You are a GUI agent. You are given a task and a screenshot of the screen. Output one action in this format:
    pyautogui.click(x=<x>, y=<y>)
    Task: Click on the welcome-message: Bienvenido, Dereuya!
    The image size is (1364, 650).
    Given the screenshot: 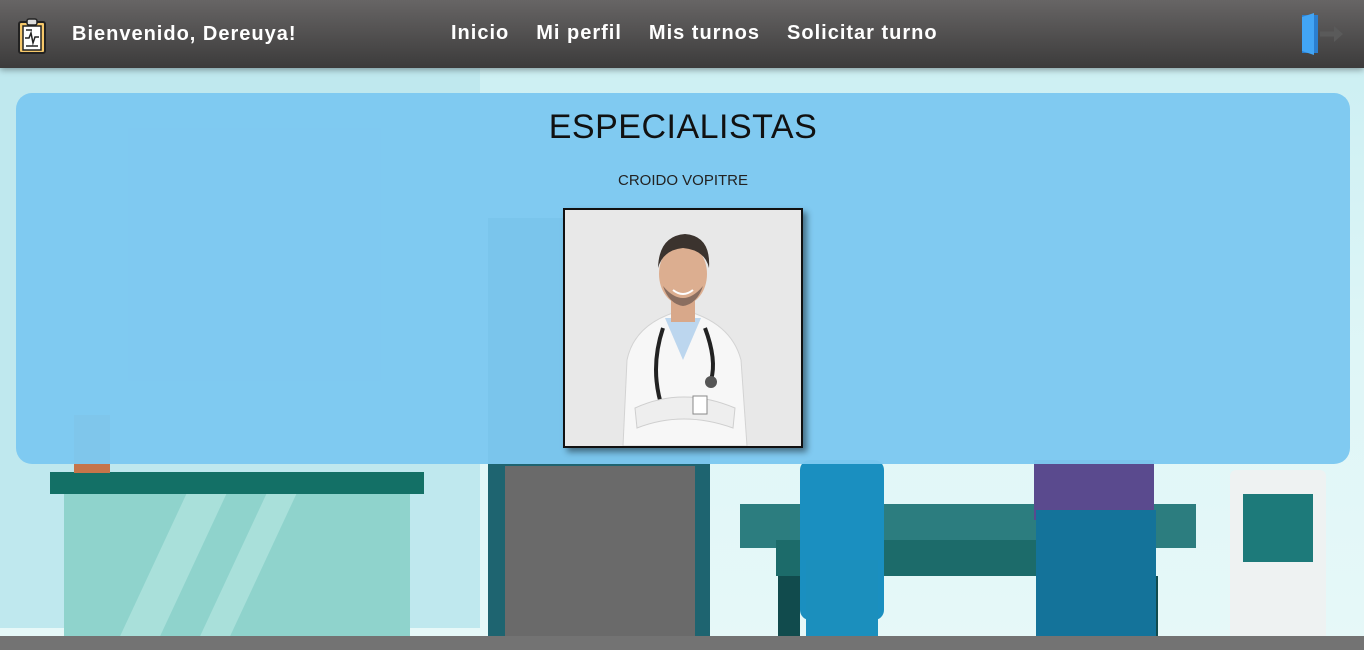 What is the action you would take?
    pyautogui.click(x=184, y=34)
    